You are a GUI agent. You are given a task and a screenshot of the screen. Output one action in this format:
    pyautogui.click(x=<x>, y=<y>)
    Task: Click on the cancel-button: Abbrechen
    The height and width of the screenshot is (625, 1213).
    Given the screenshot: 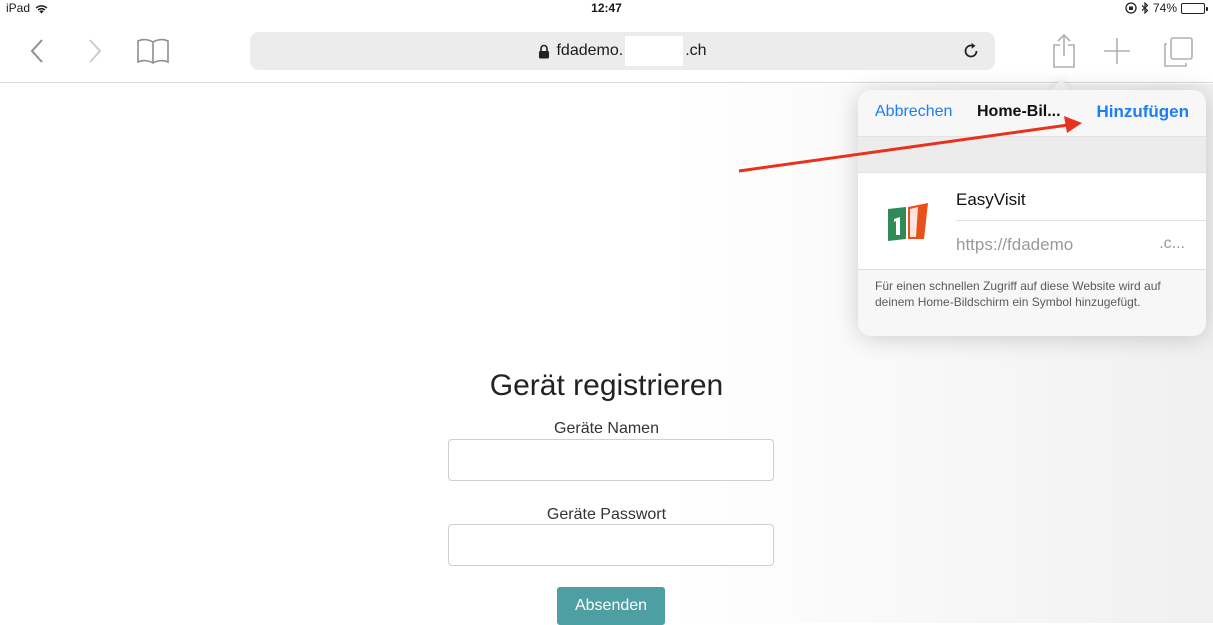 What is the action you would take?
    pyautogui.click(x=913, y=112)
    